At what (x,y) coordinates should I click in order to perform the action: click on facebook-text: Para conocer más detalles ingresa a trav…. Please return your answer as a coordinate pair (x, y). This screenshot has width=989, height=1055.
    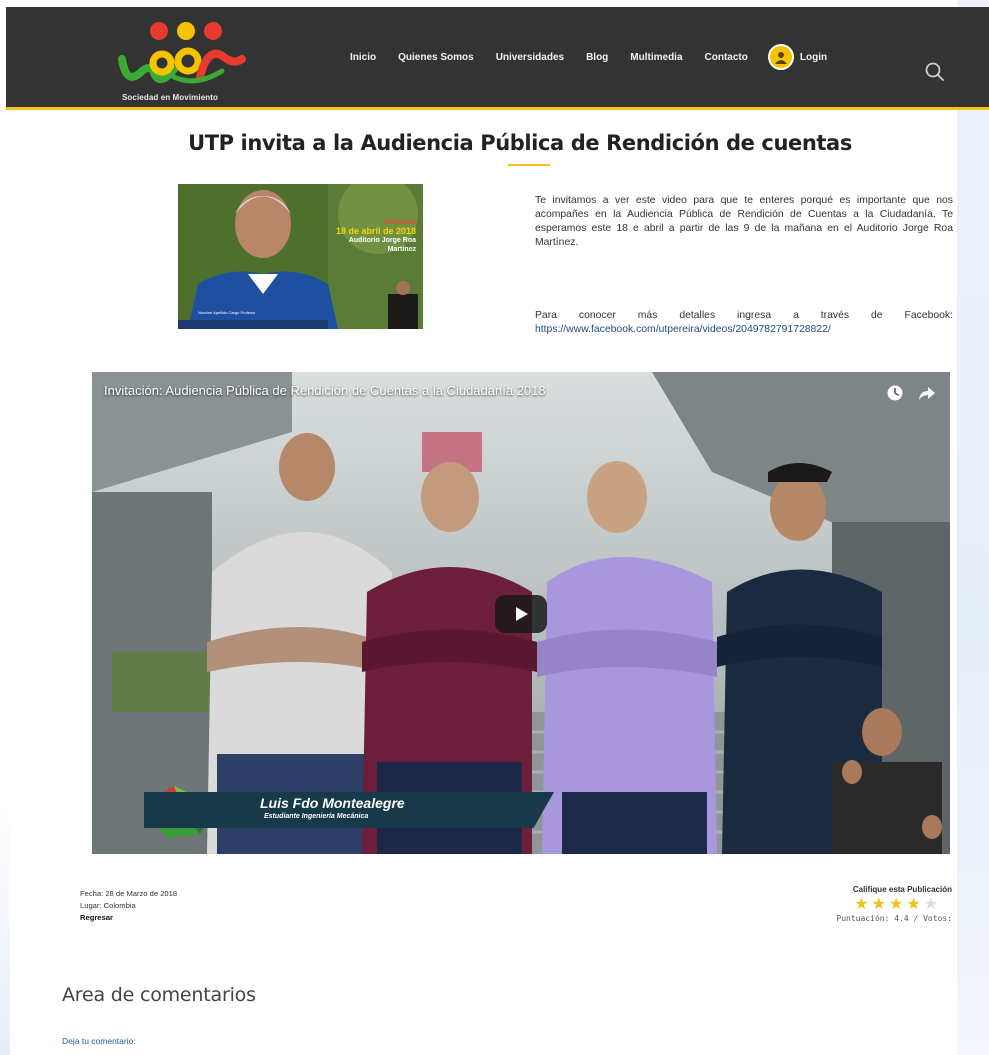
    Looking at the image, I should click on (744, 315).